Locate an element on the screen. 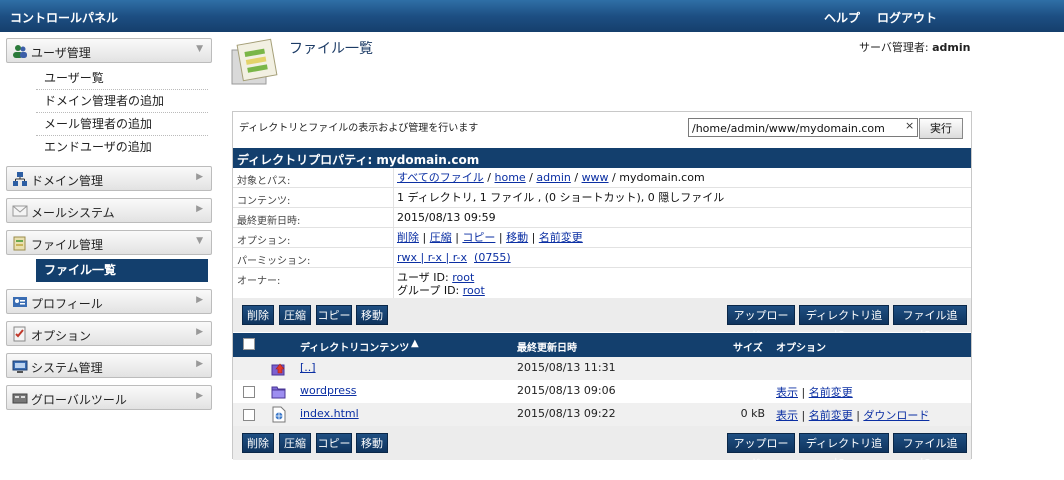  file-size: 0 kB is located at coordinates (752, 413).